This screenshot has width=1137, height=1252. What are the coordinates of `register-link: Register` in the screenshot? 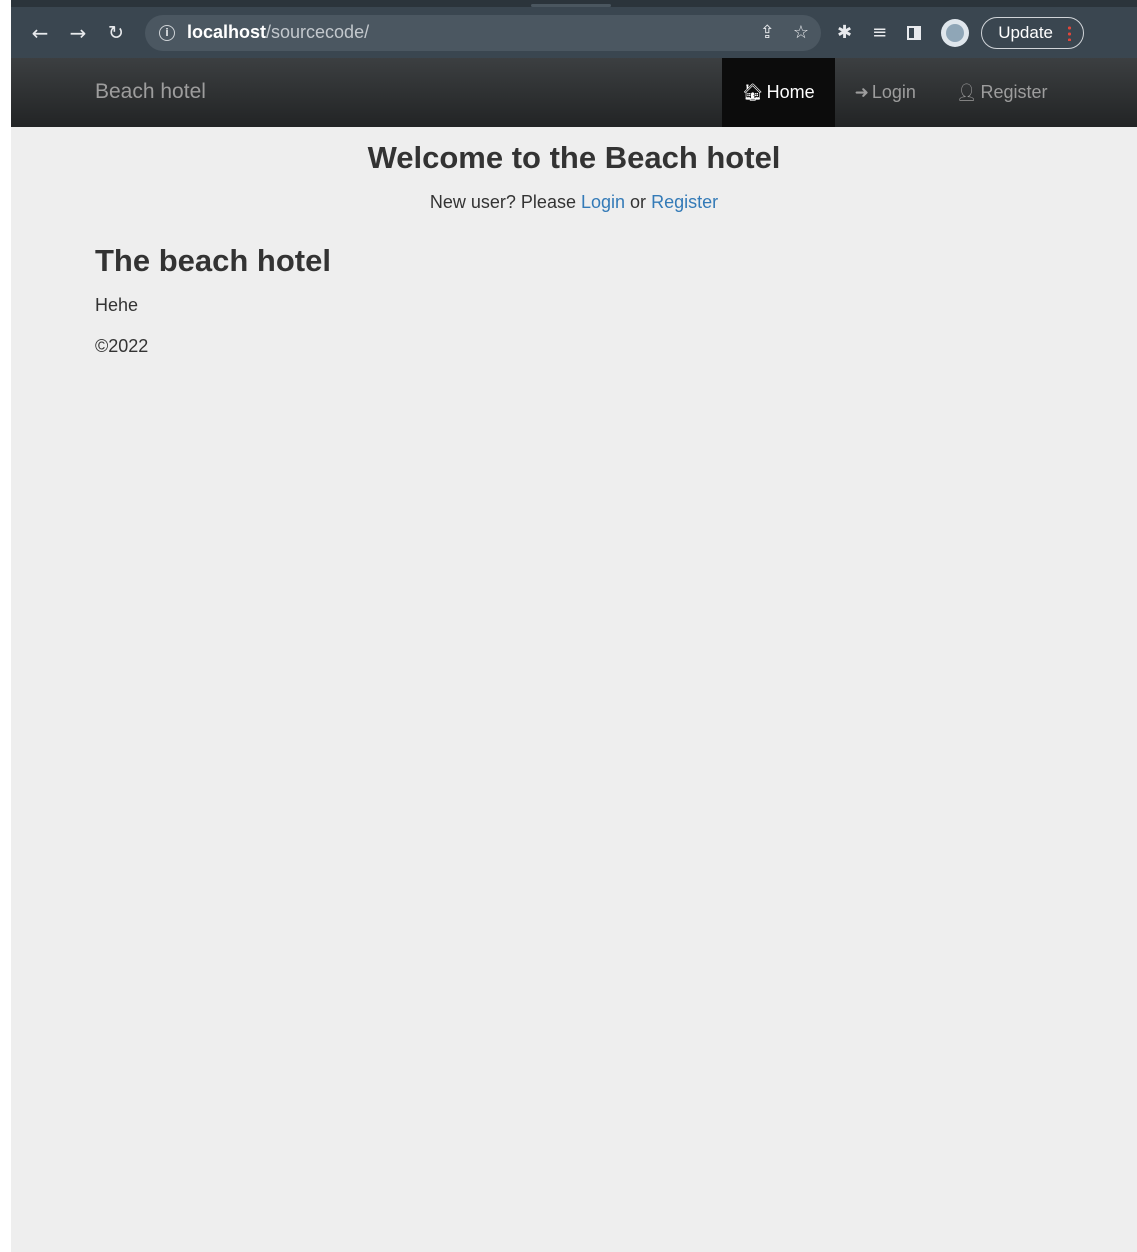 It's located at (684, 202).